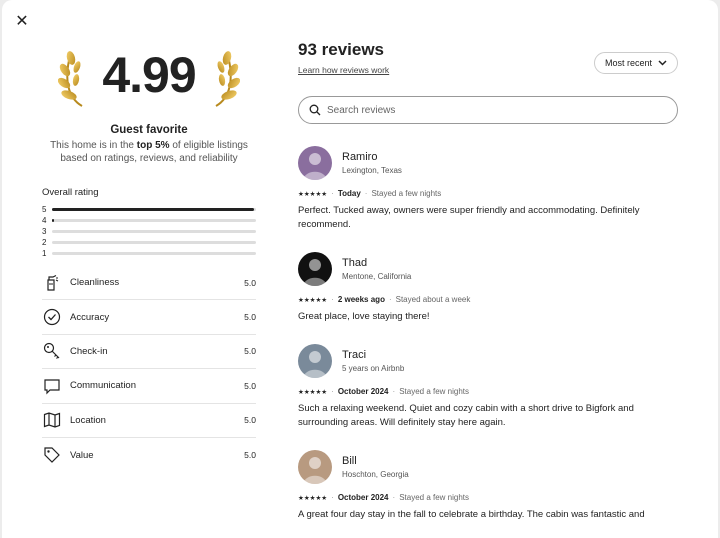 The height and width of the screenshot is (538, 720). What do you see at coordinates (44, 220) in the screenshot?
I see `rating-bar-label: 4` at bounding box center [44, 220].